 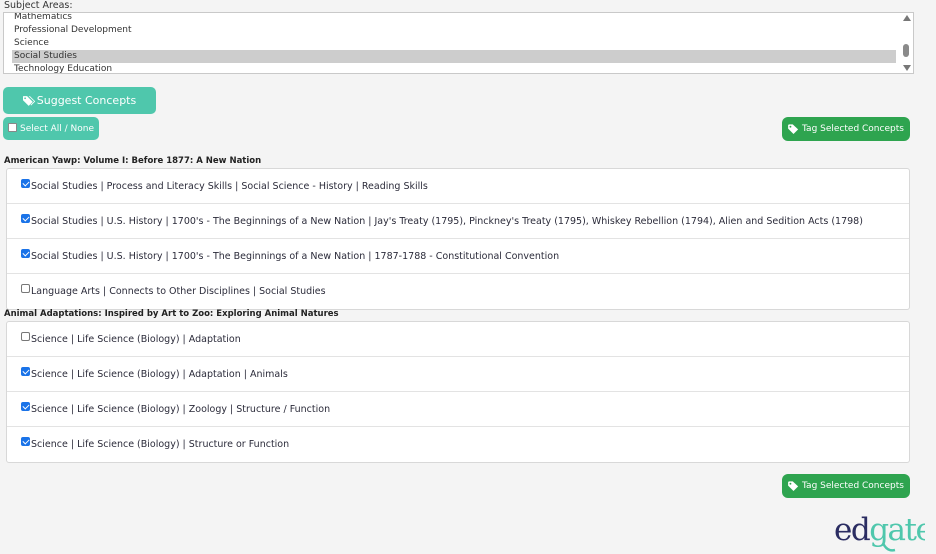 I want to click on logo-text: edgate, so click(x=879, y=530).